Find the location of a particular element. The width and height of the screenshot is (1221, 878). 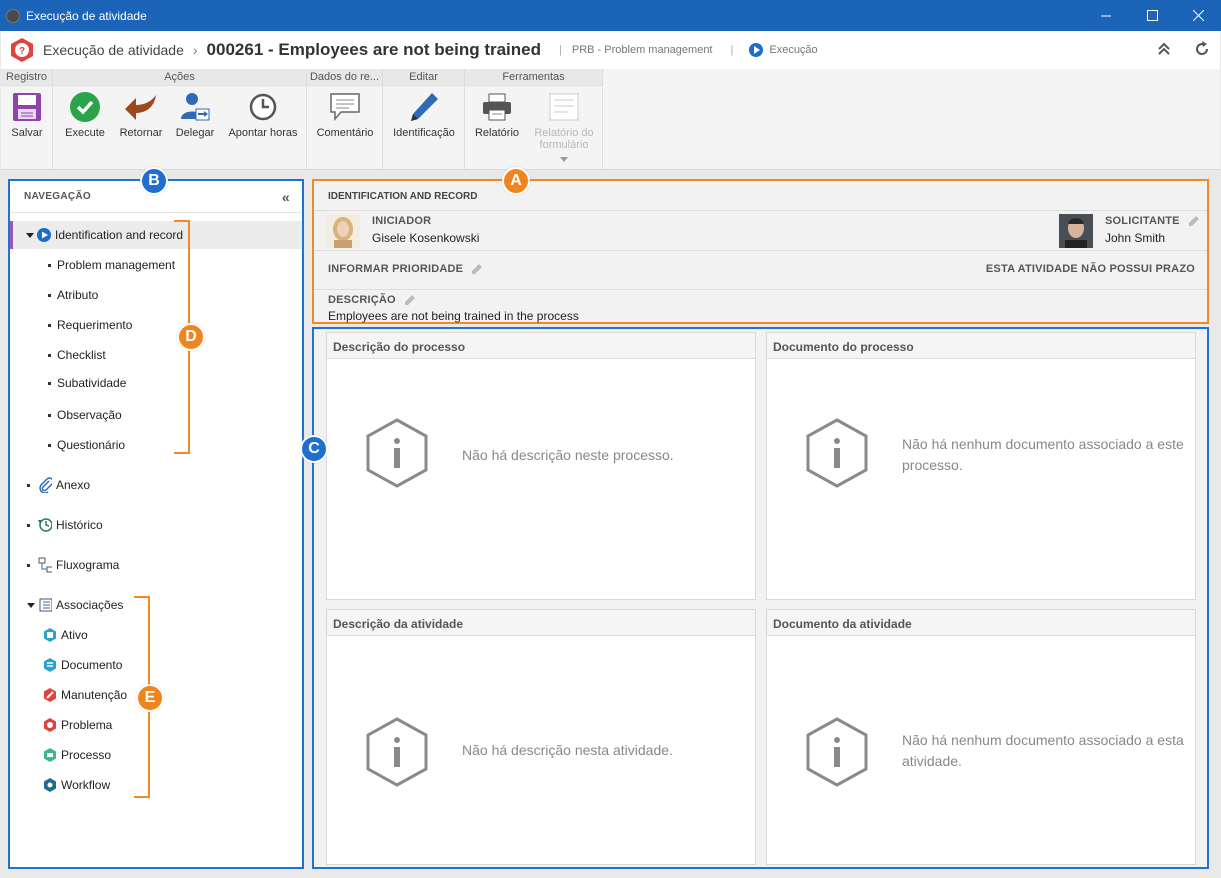

nav-item-processo: Processo is located at coordinates (156, 755).